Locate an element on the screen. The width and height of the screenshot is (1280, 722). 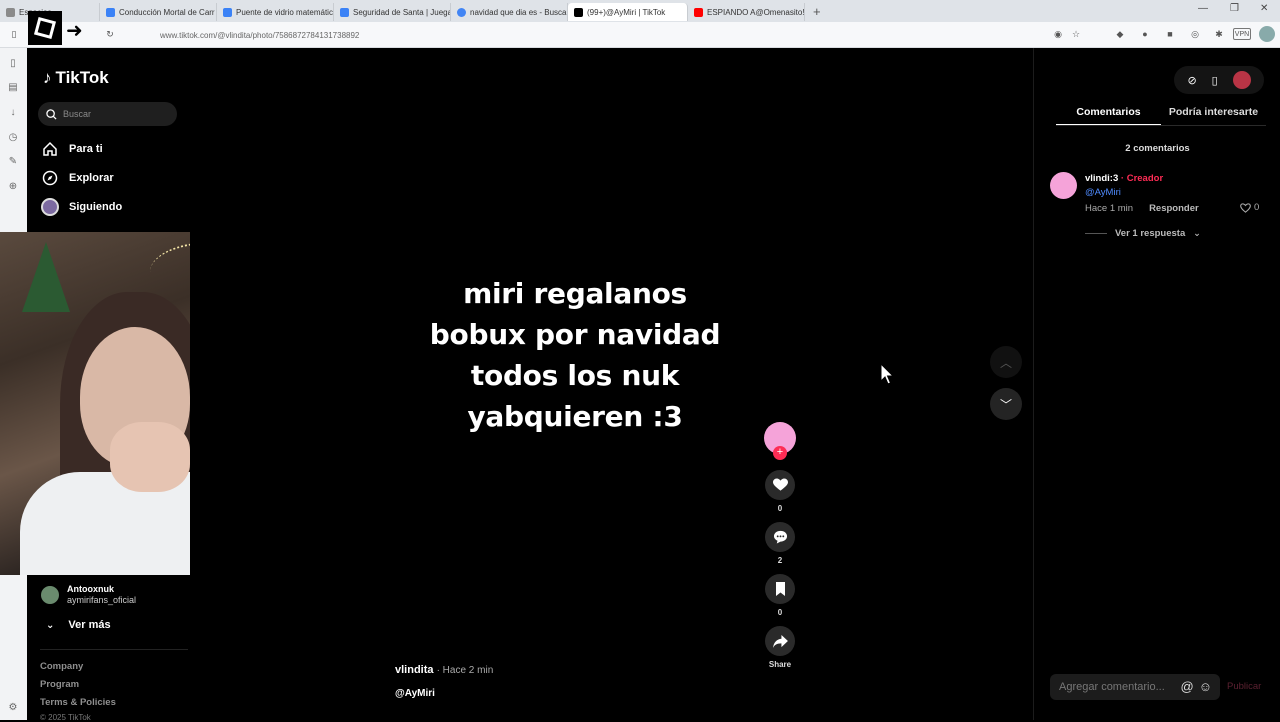
browser-tab: Seguridad de Santa | Juega is located at coordinates (392, 12).